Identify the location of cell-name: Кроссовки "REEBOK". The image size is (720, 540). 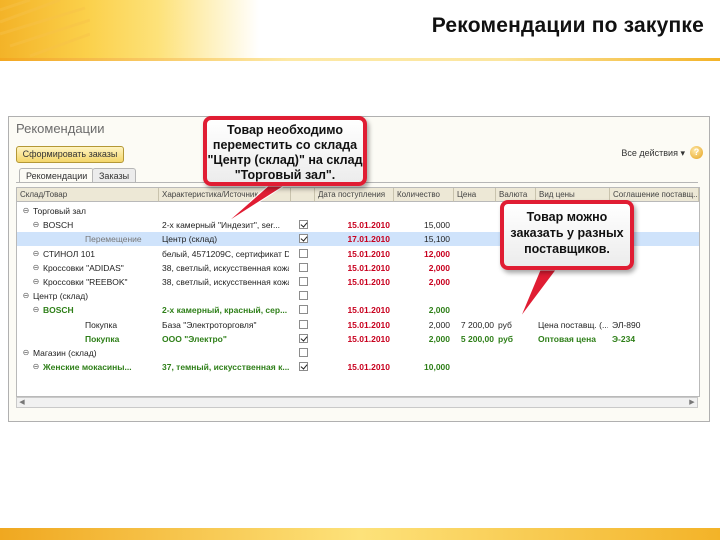
(85, 282).